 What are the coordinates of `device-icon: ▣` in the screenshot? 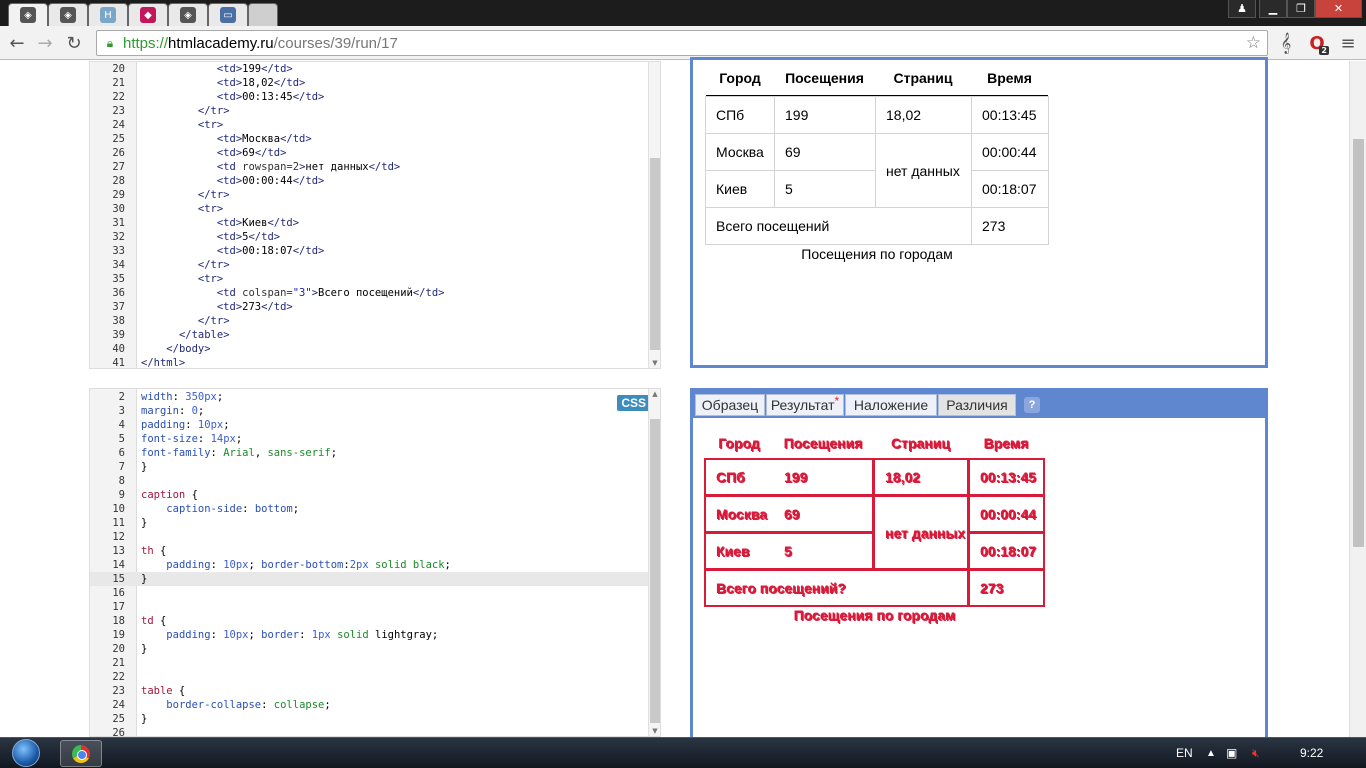 It's located at (1231, 753).